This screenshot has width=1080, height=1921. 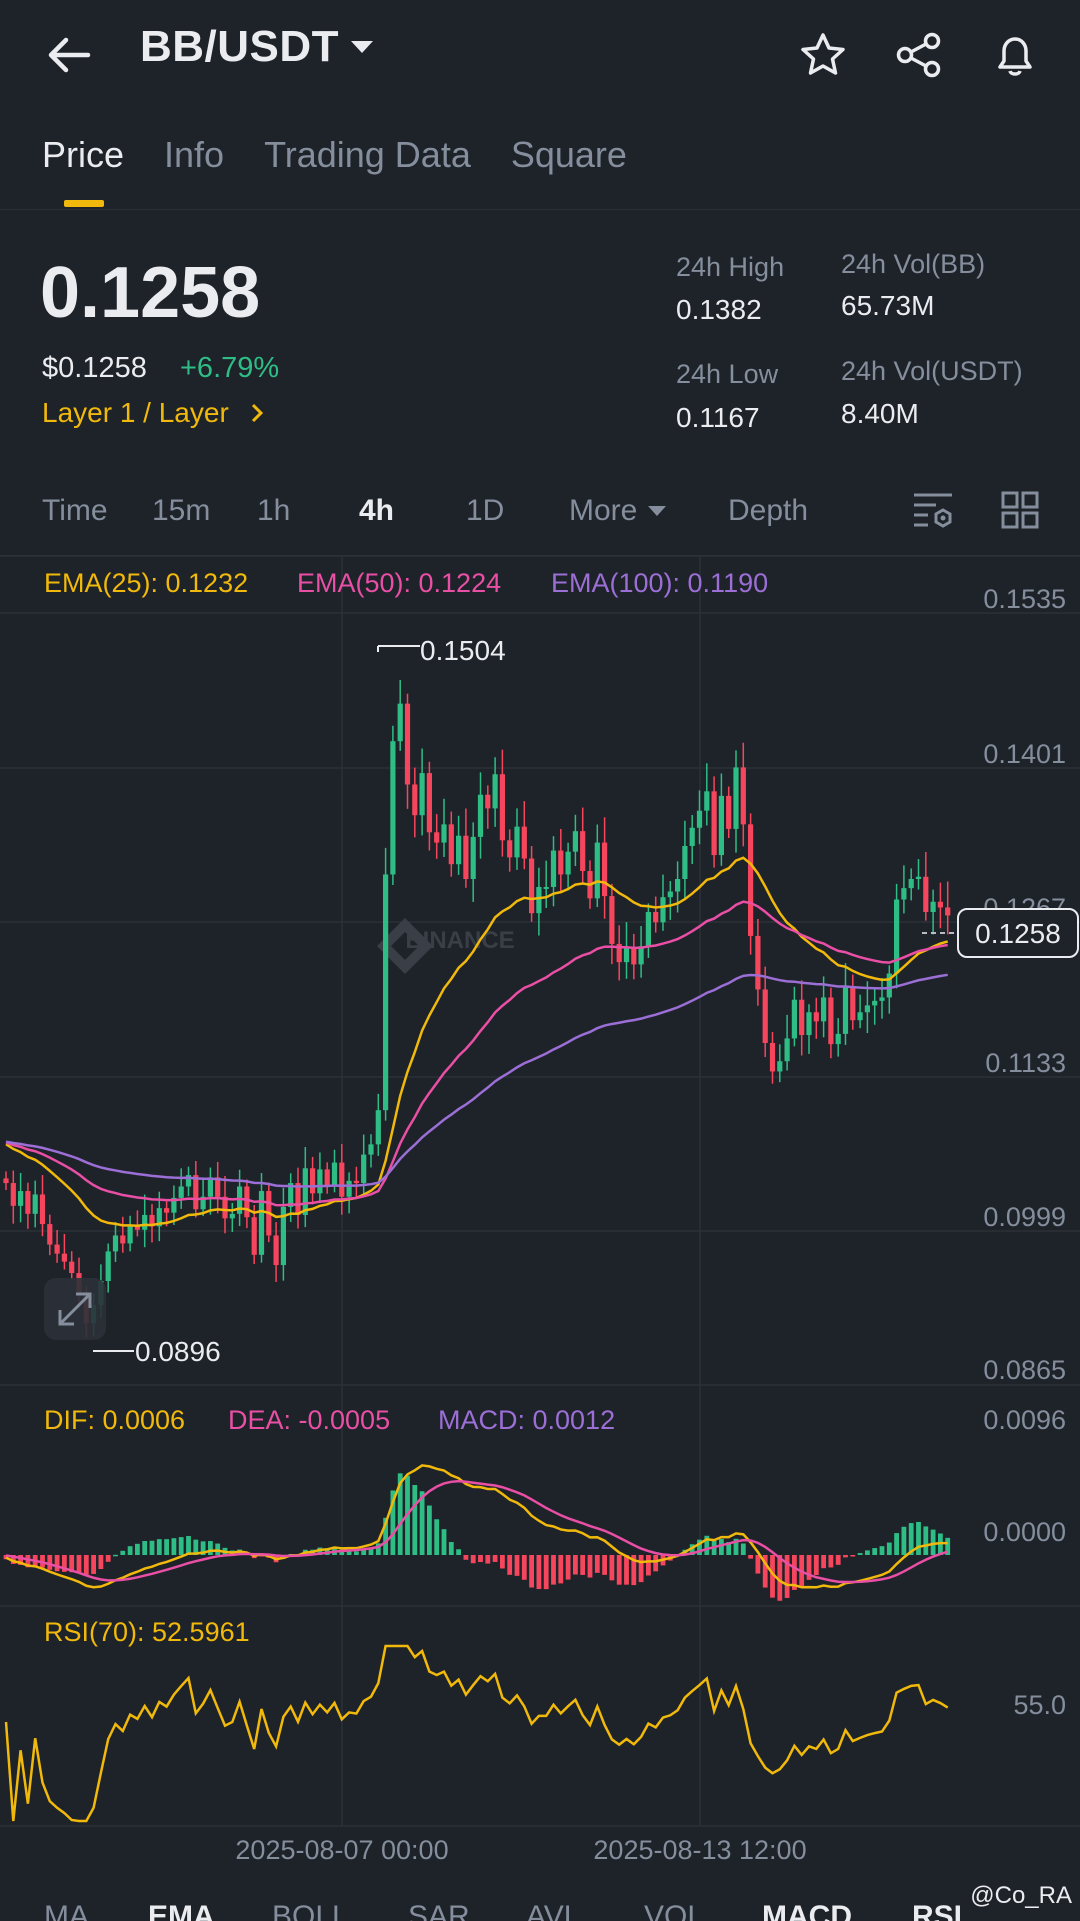 What do you see at coordinates (309, 1420) in the screenshot?
I see `dea-legend: DEA: -0.0005` at bounding box center [309, 1420].